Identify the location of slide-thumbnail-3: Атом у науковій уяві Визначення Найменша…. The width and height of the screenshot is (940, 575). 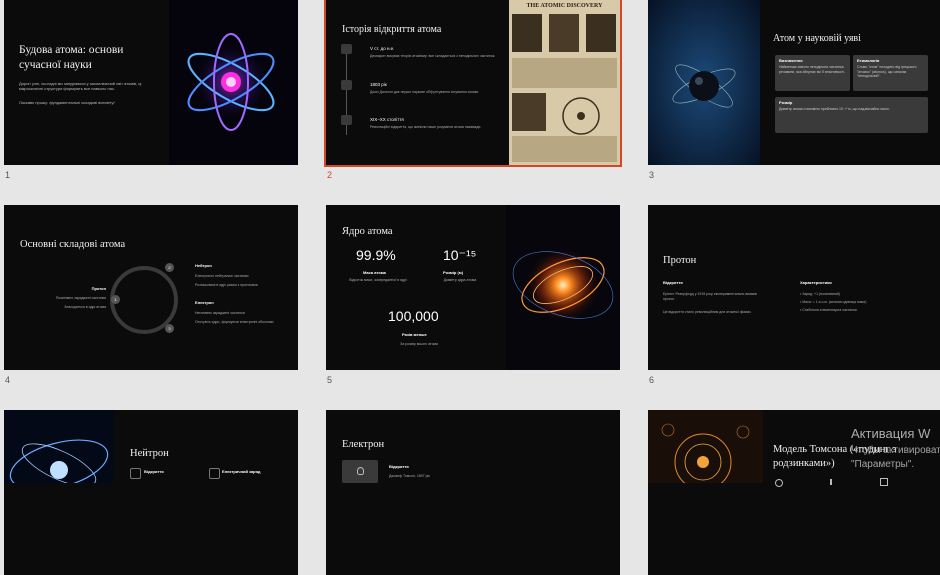
(794, 82).